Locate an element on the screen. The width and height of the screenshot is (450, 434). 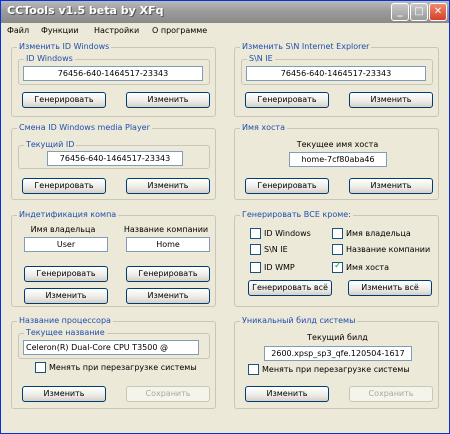
build-reboot-checkbox is located at coordinates (253, 369).